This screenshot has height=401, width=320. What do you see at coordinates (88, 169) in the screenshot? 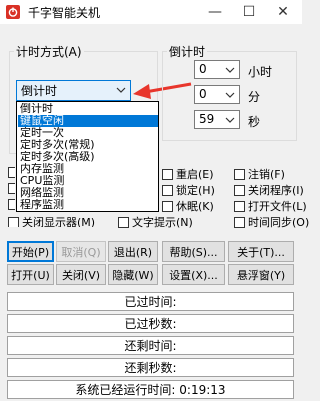
I see `option-memory: 内存监测` at bounding box center [88, 169].